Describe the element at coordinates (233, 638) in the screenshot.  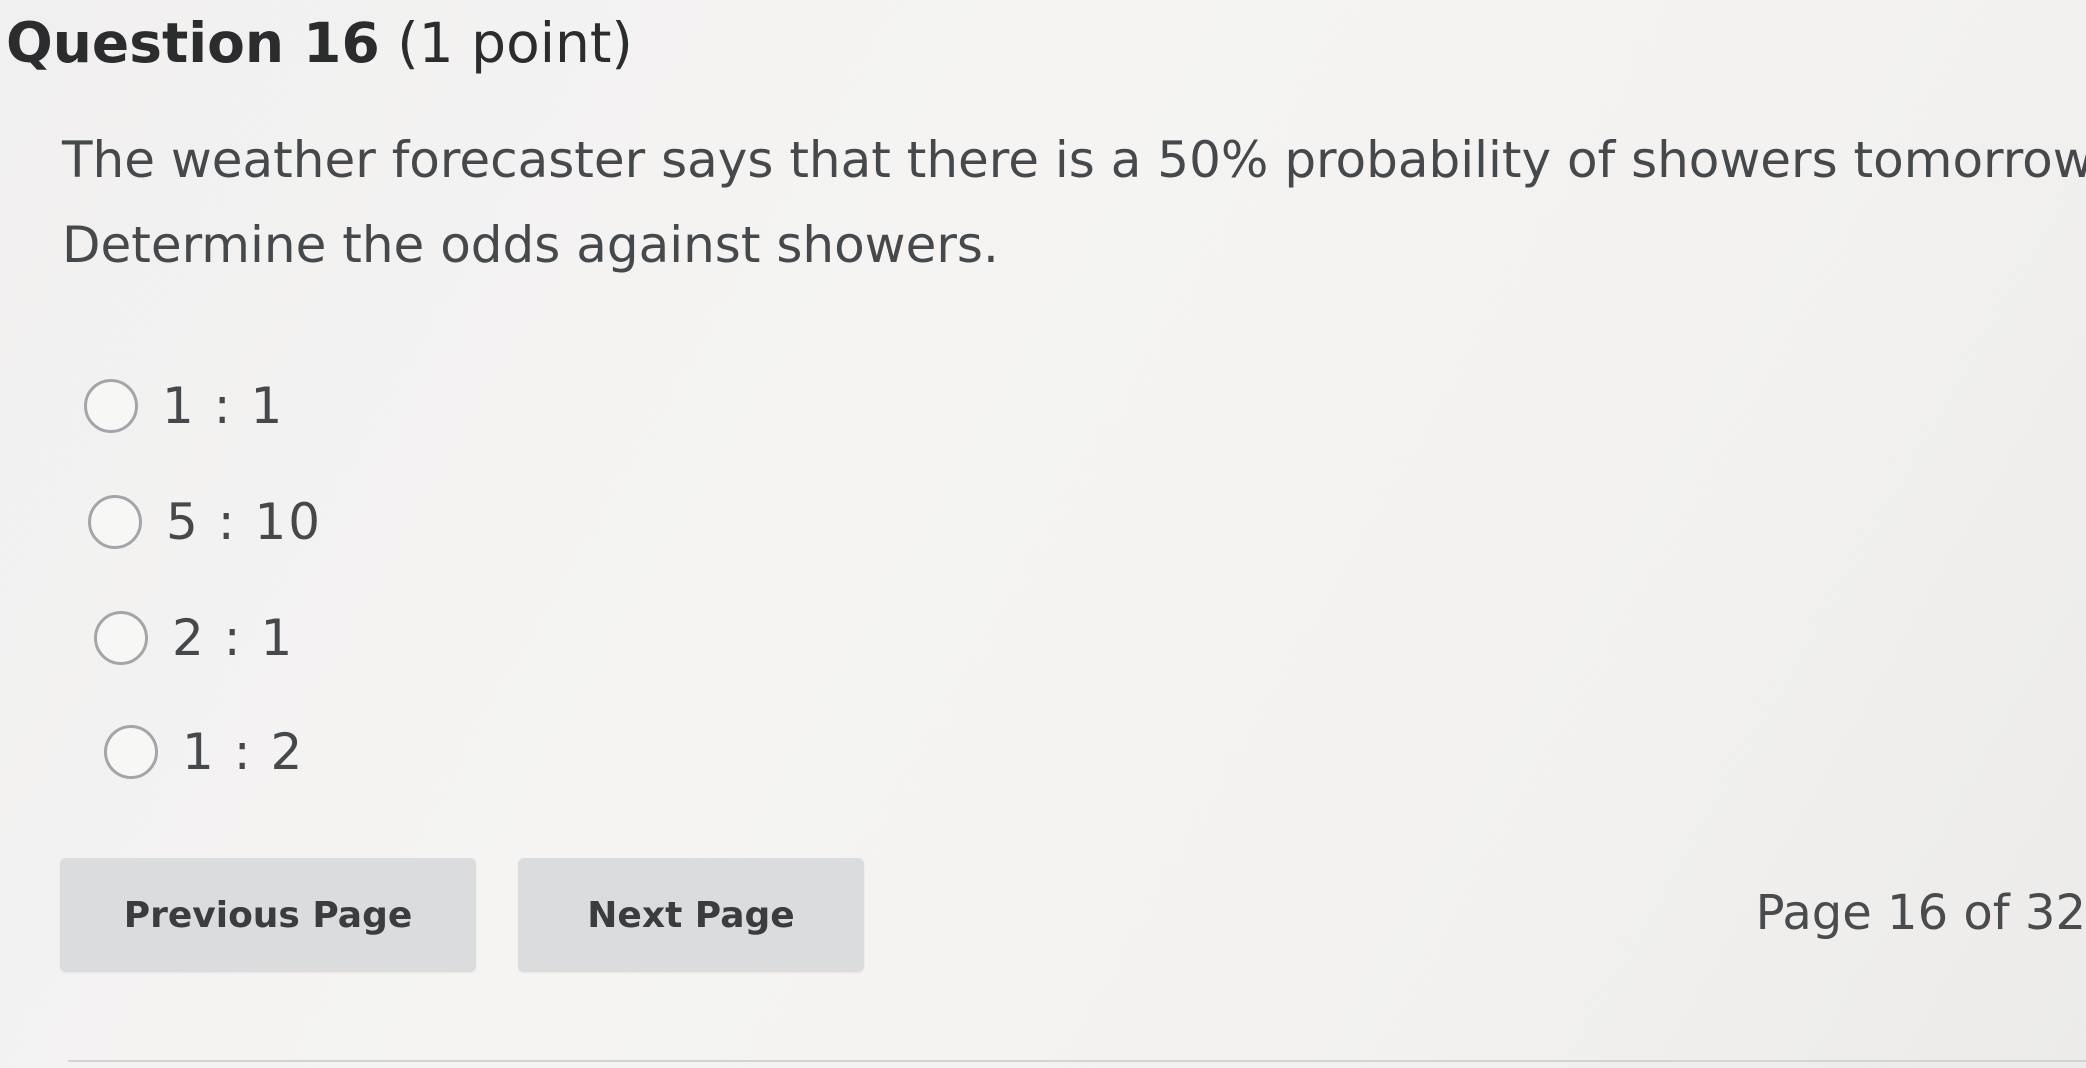
I see `answer-option-label-3: 2 : 1` at that location.